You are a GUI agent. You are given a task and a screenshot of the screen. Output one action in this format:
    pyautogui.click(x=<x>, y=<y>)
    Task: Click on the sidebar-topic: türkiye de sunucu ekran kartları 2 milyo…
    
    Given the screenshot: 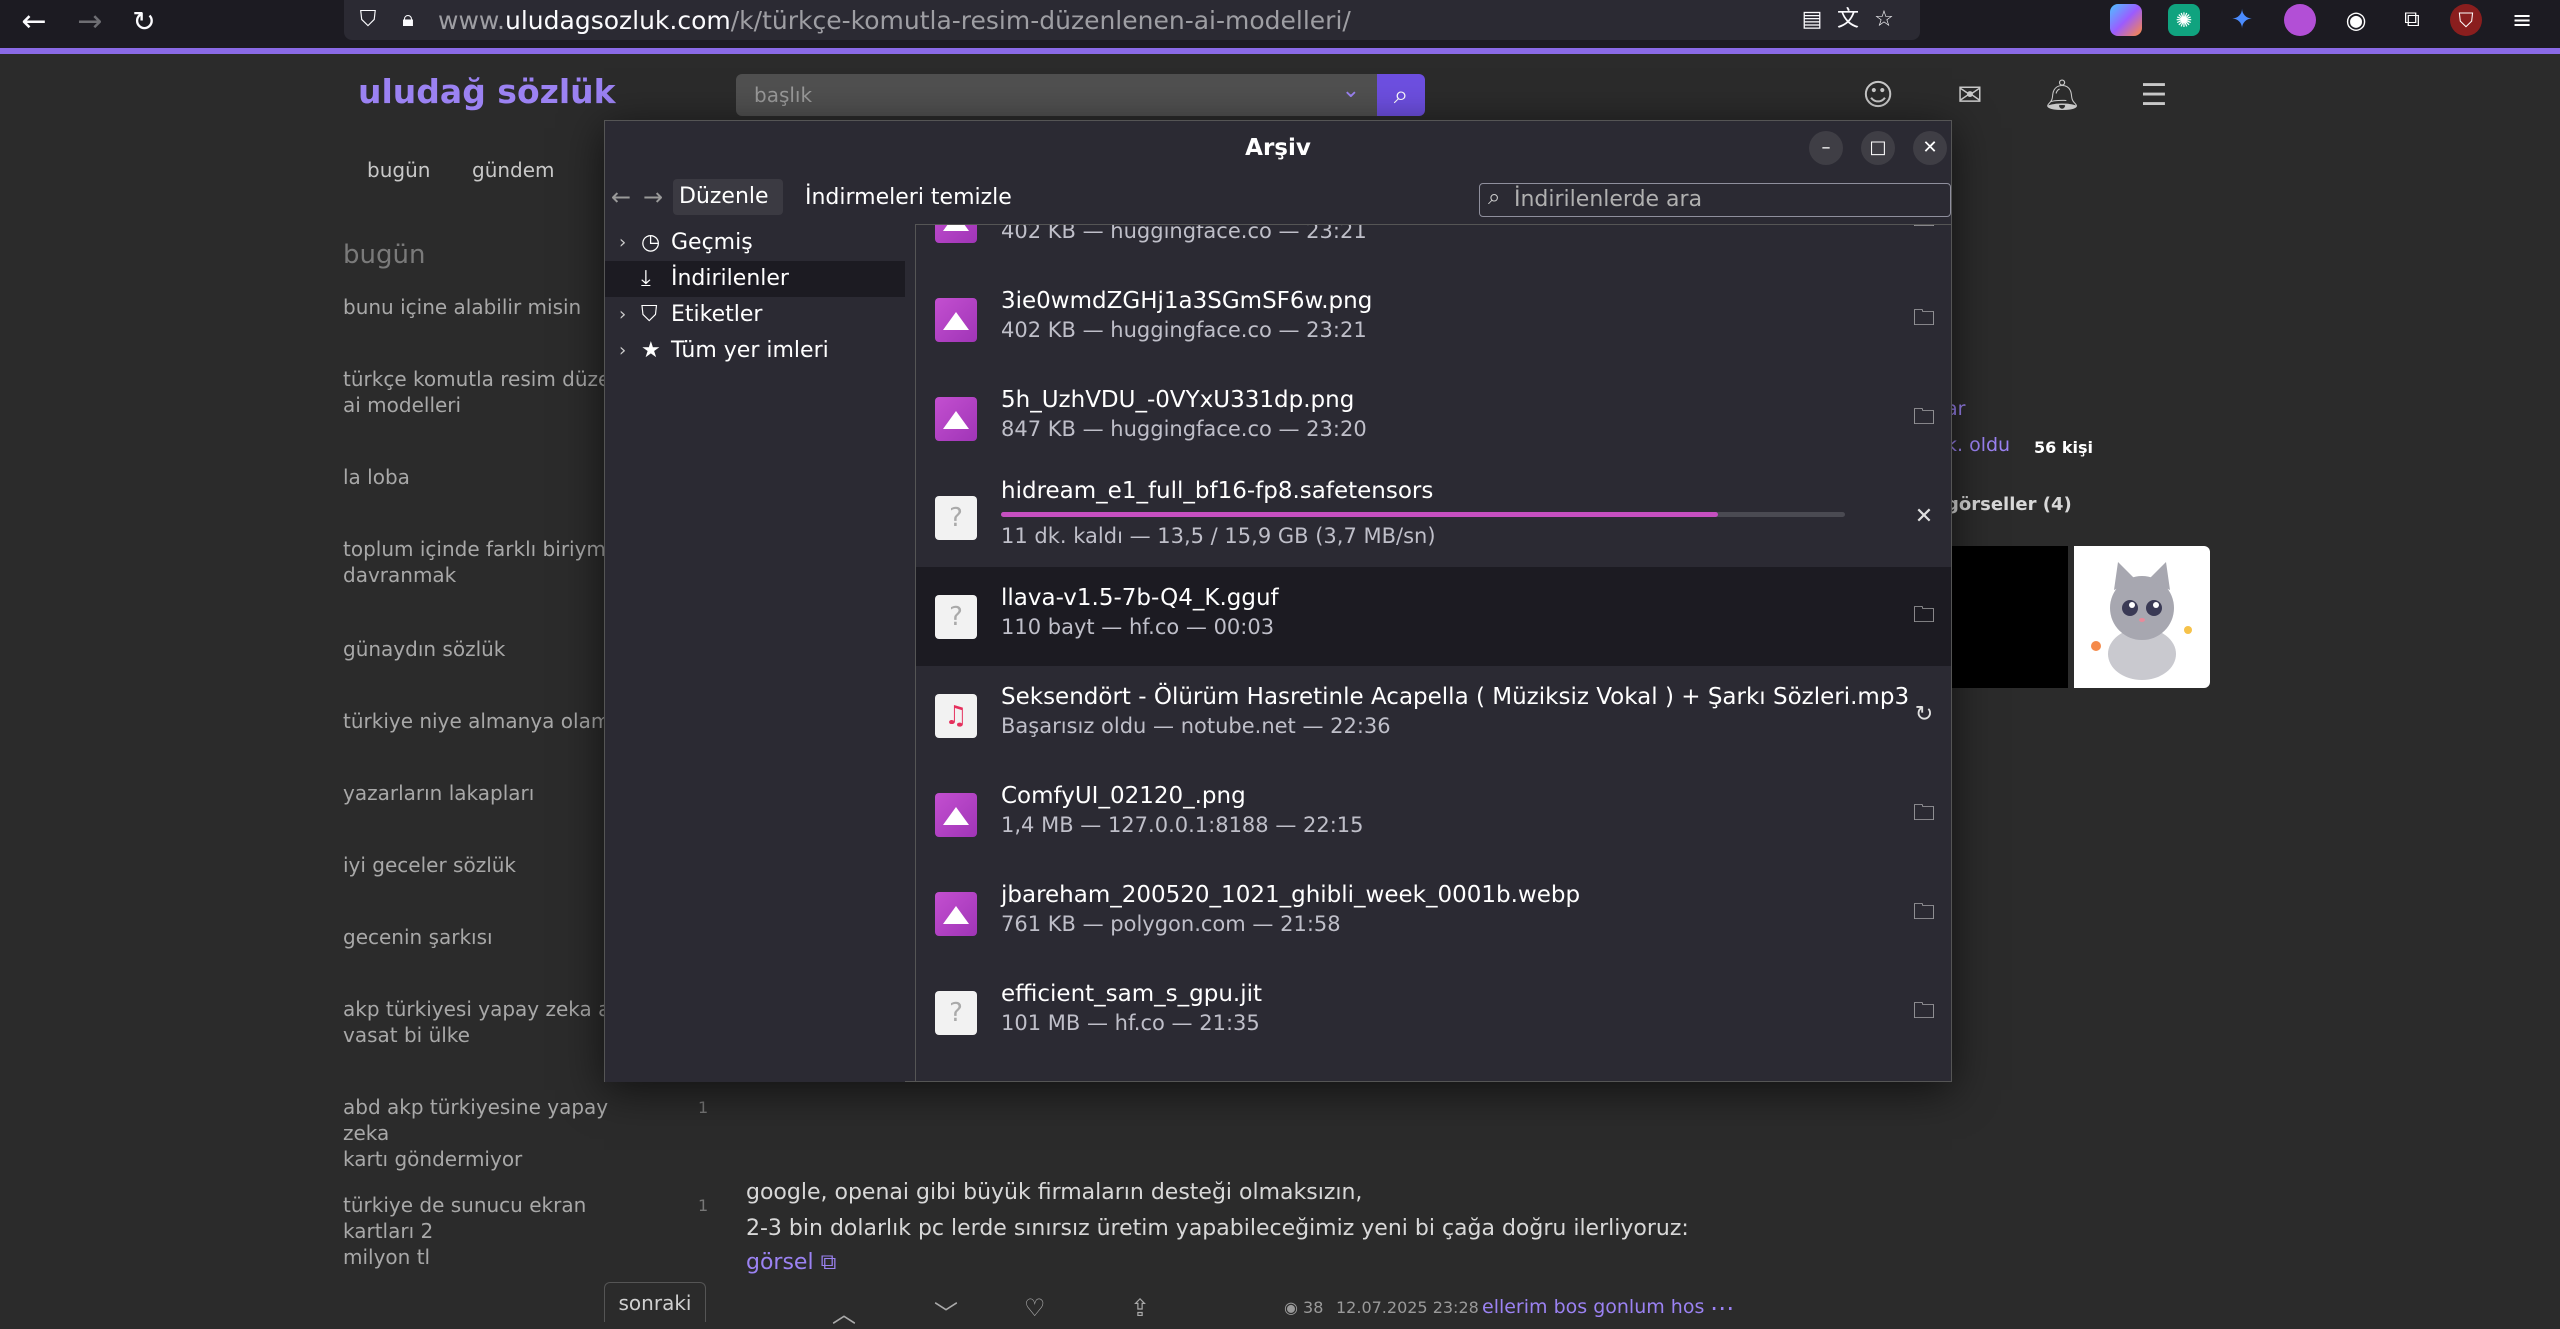 What is the action you would take?
    pyautogui.click(x=488, y=1231)
    